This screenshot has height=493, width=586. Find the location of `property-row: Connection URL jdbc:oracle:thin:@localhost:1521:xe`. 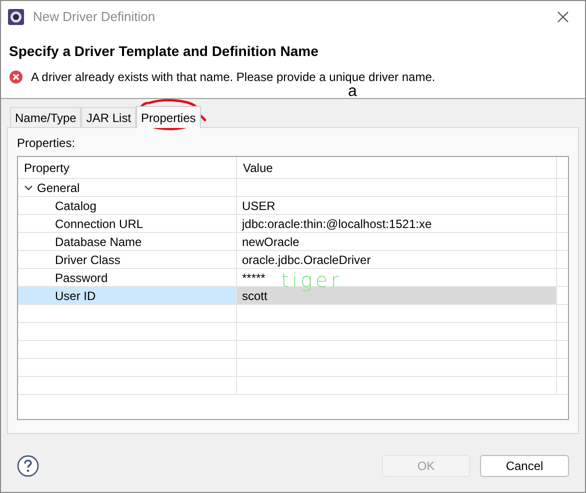

property-row: Connection URL jdbc:oracle:thin:@localhost:1521:xe is located at coordinates (293, 224).